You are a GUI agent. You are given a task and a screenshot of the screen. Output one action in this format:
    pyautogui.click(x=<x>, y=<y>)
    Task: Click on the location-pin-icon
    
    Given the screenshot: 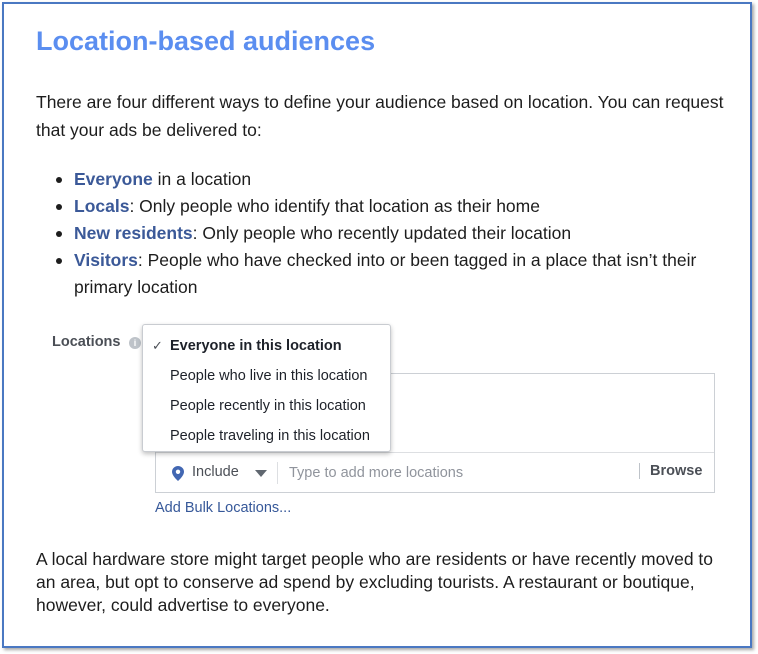 What is the action you would take?
    pyautogui.click(x=178, y=473)
    